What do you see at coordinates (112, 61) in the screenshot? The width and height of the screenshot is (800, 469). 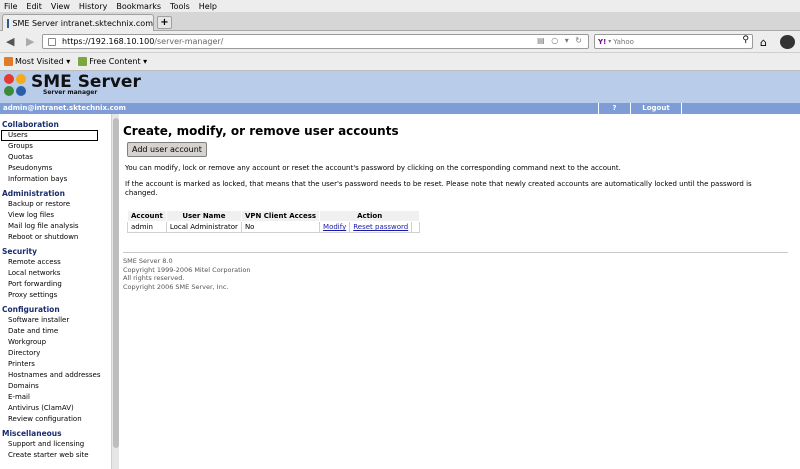 I see `bookmark-free-content: Free Content ▾` at bounding box center [112, 61].